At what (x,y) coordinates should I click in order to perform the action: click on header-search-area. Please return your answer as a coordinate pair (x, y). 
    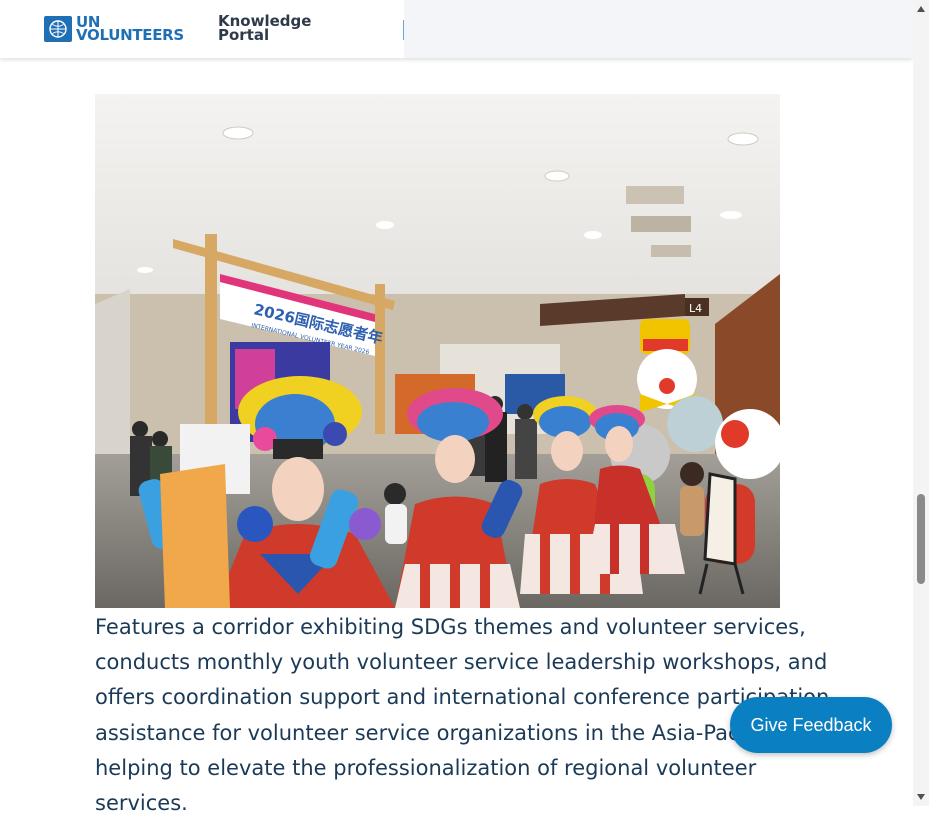
    Looking at the image, I should click on (658, 29).